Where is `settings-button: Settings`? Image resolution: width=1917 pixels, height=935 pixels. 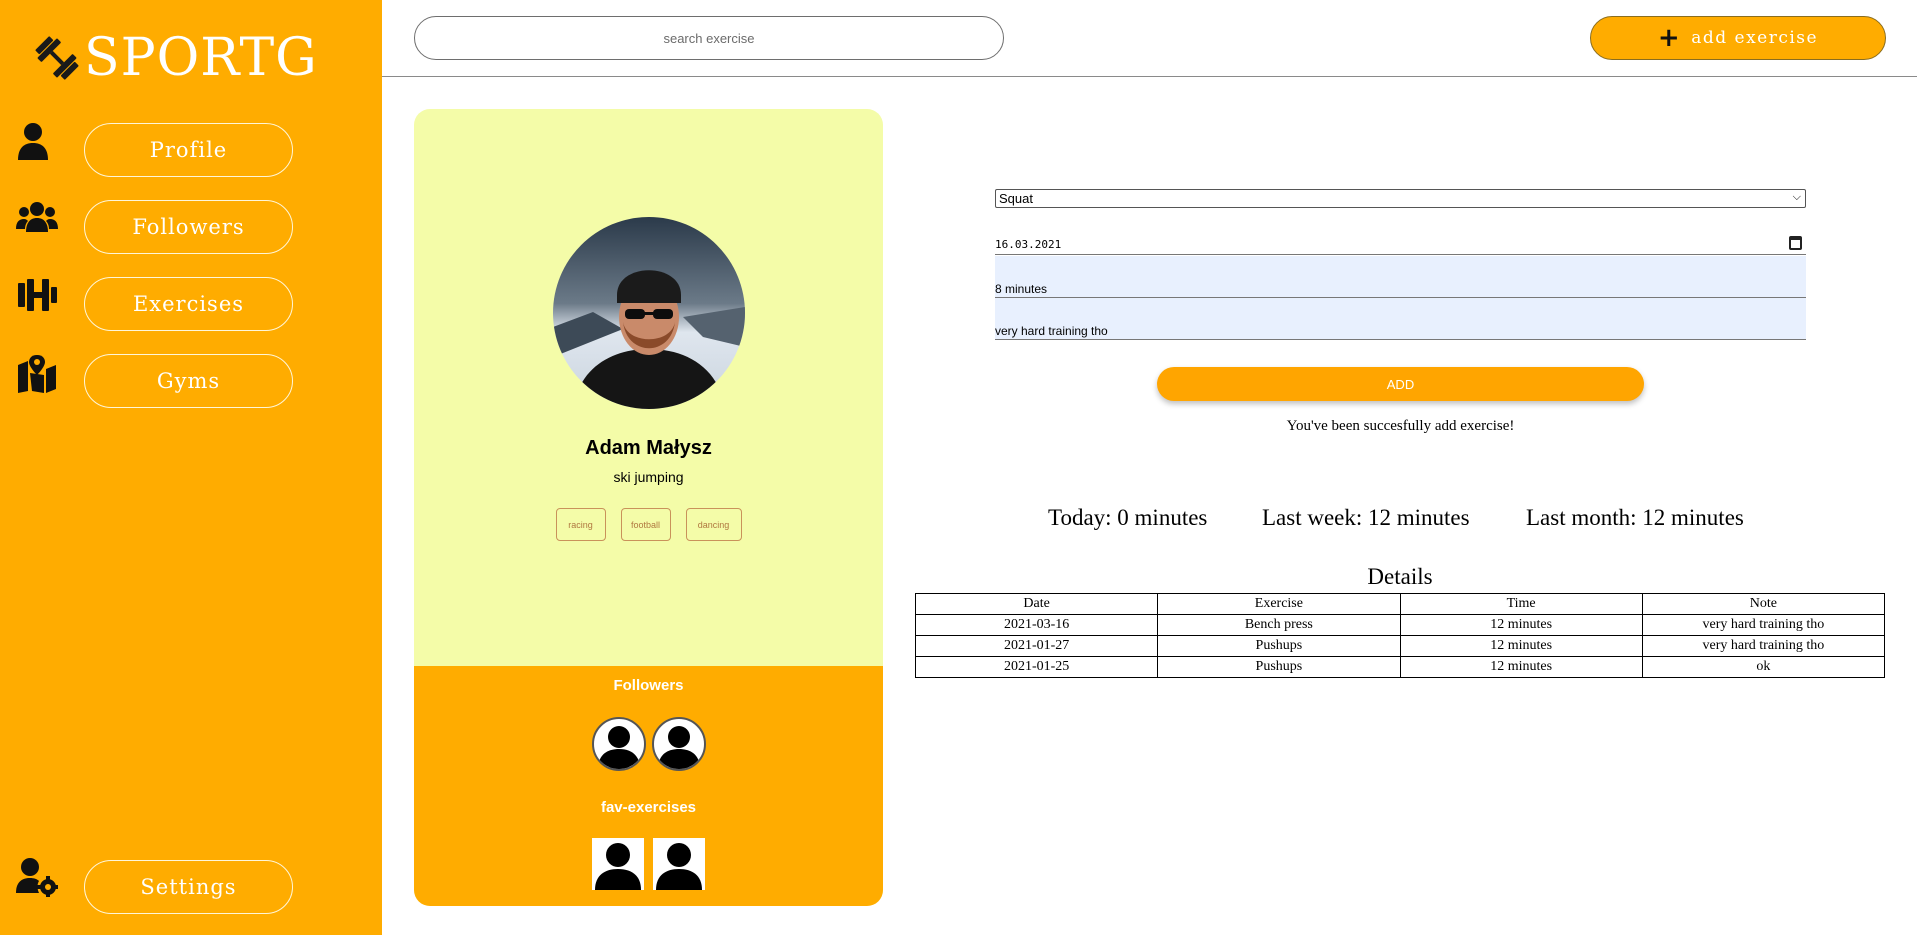 settings-button: Settings is located at coordinates (188, 887).